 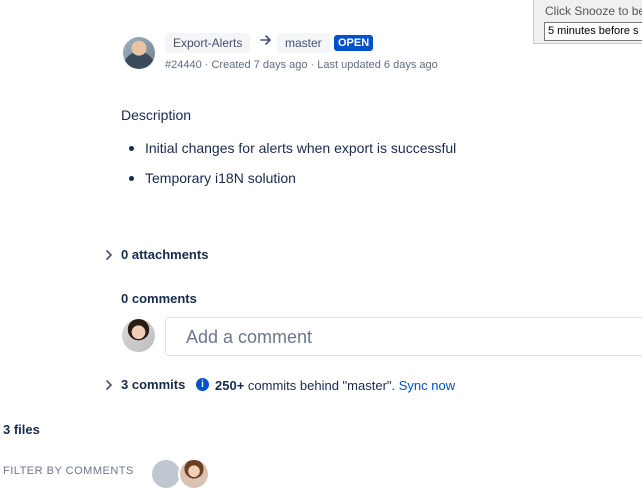 I want to click on commits-toggle: 3 commits, so click(x=153, y=384).